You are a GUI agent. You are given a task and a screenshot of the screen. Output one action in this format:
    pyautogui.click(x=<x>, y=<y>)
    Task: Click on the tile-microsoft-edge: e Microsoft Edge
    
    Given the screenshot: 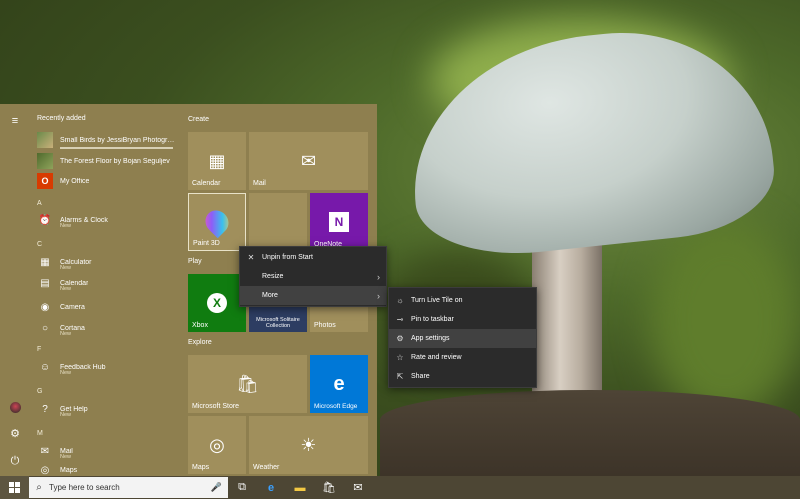 What is the action you would take?
    pyautogui.click(x=339, y=384)
    